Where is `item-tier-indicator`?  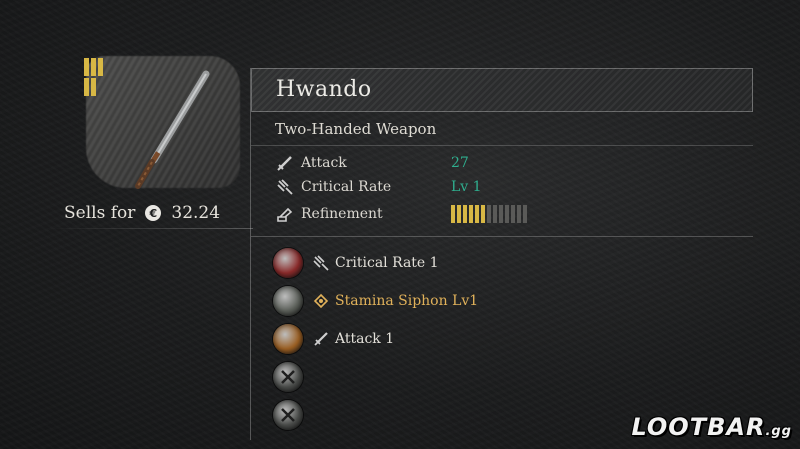
item-tier-indicator is located at coordinates (94, 79).